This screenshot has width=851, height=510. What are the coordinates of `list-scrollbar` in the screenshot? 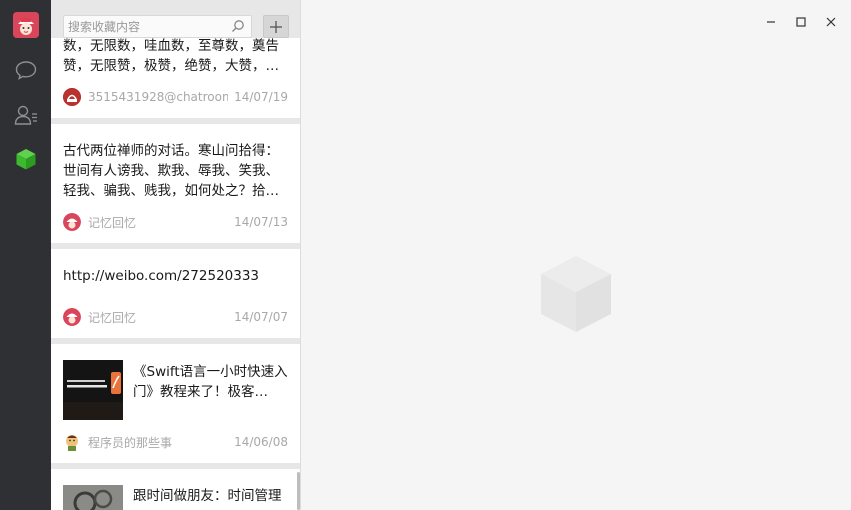 It's located at (298, 491).